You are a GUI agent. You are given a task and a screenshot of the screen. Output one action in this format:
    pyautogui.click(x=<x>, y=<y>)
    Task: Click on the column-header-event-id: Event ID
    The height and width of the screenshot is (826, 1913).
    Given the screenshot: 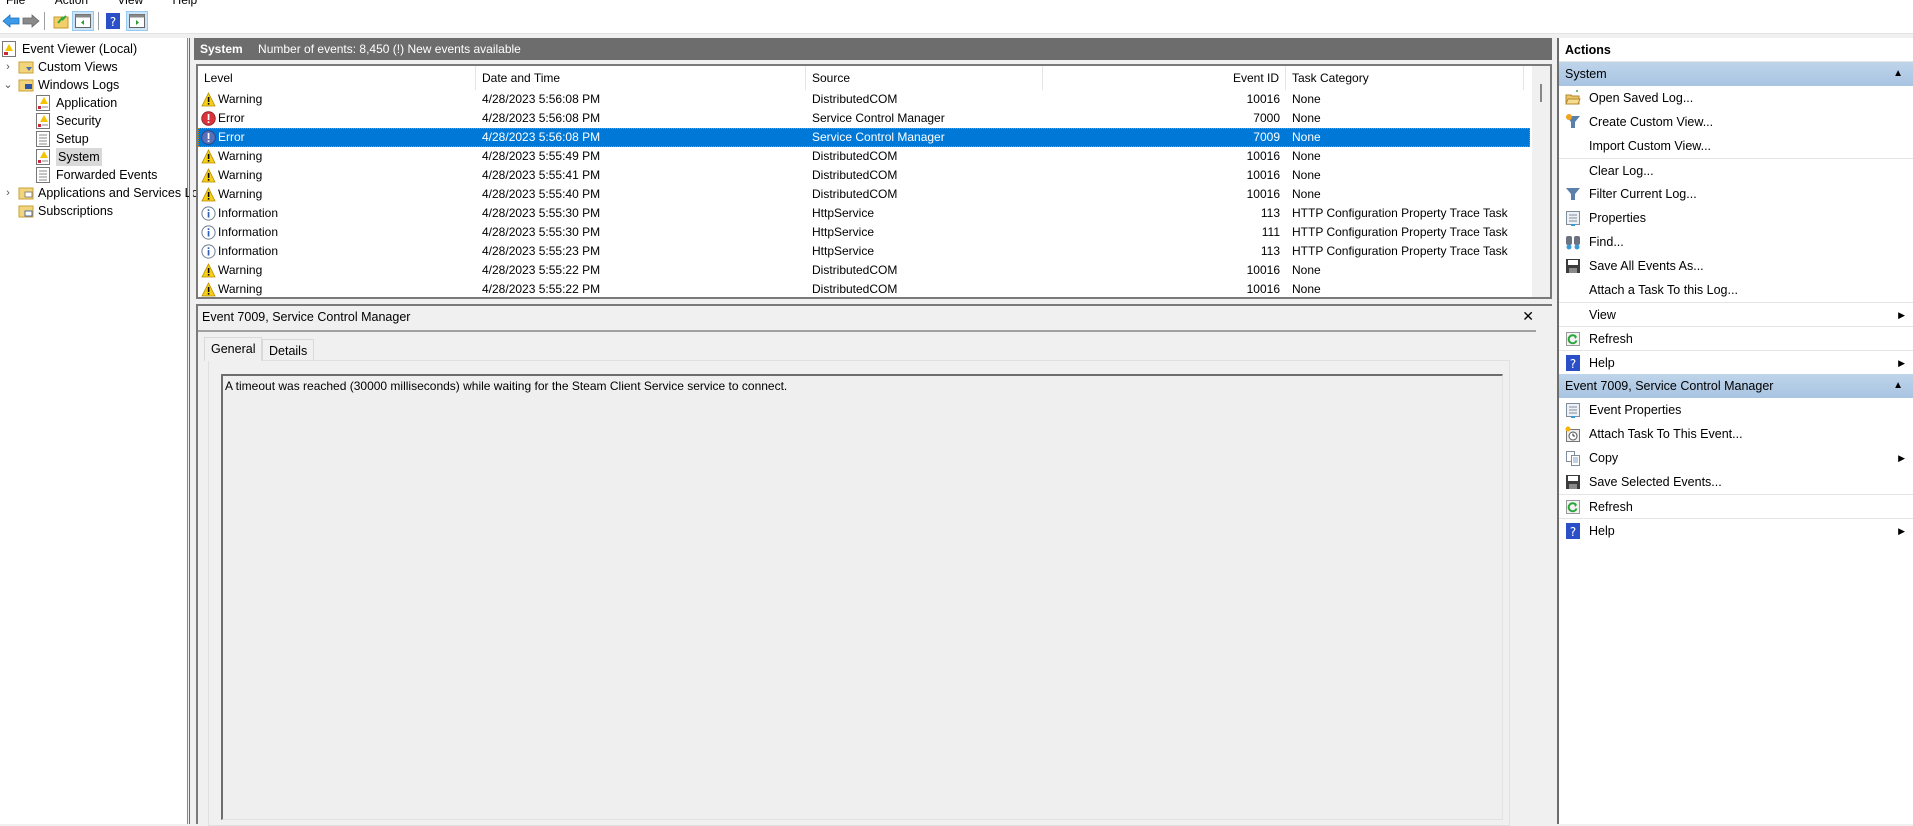 What is the action you would take?
    pyautogui.click(x=1164, y=78)
    